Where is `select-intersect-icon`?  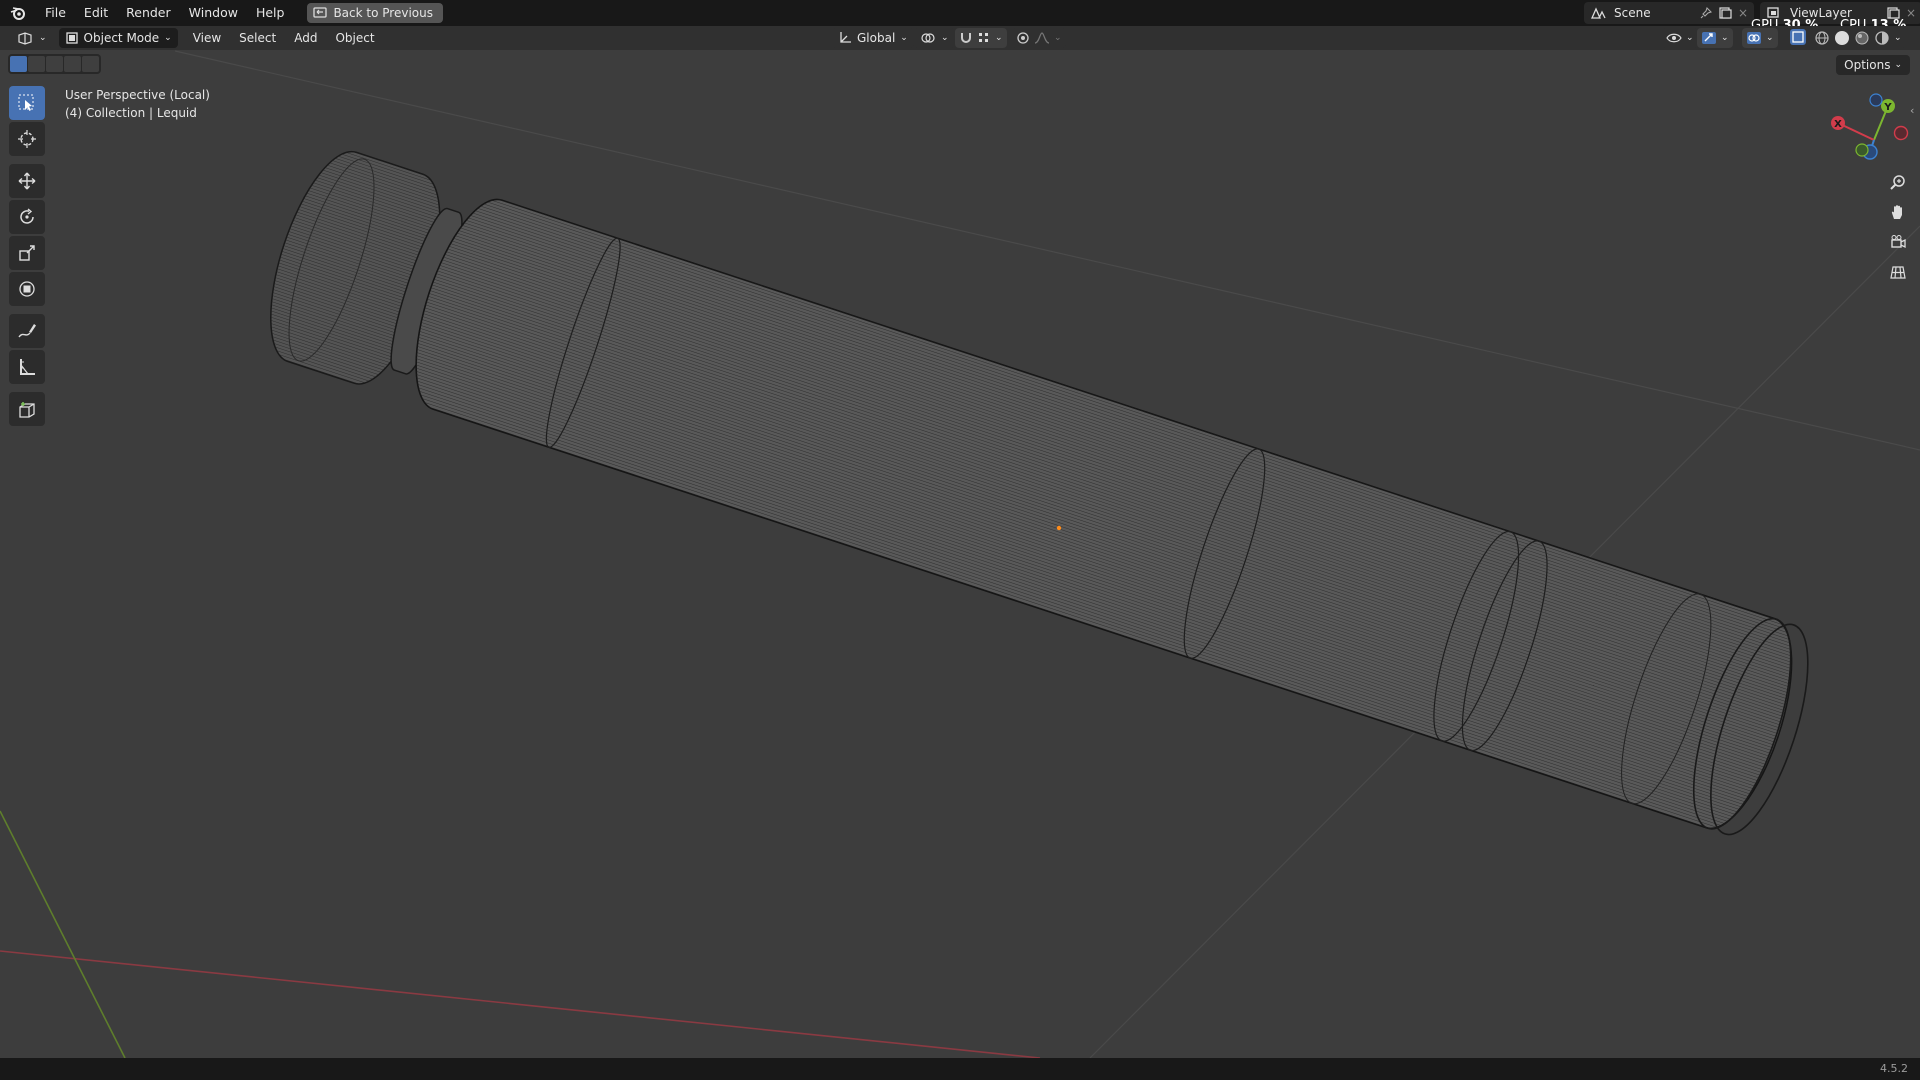
select-intersect-icon is located at coordinates (90, 64).